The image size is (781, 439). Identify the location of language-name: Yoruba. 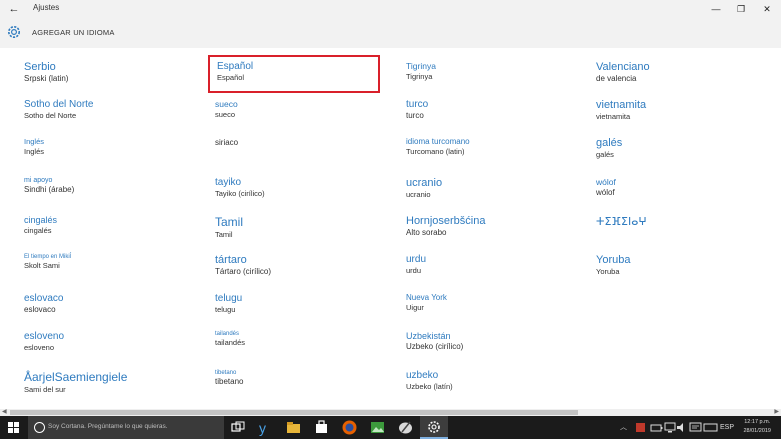
(613, 260).